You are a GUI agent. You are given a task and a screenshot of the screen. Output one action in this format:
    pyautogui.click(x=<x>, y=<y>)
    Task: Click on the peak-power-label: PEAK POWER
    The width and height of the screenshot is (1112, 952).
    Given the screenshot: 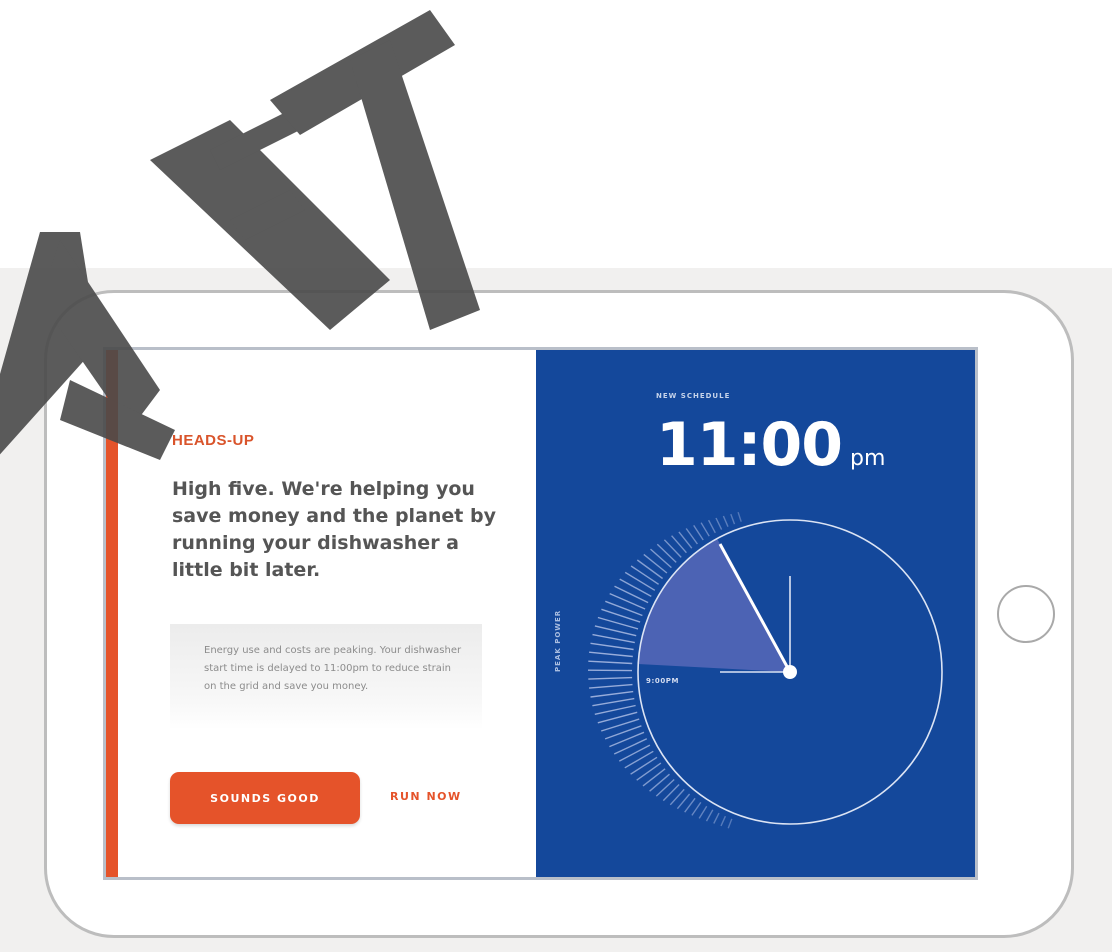 What is the action you would take?
    pyautogui.click(x=558, y=640)
    